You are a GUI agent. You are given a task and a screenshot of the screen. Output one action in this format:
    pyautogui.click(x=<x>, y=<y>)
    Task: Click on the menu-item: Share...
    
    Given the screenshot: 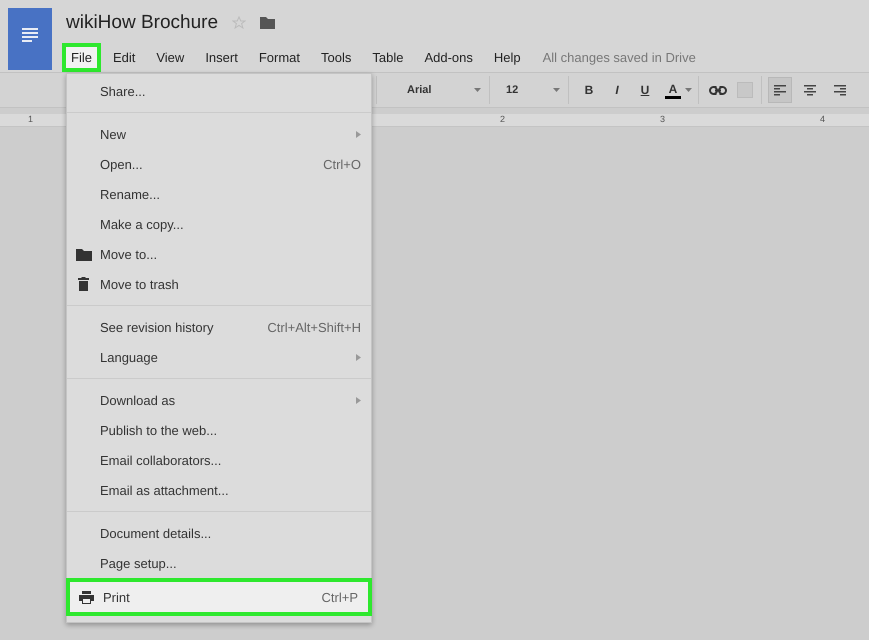 What is the action you would take?
    pyautogui.click(x=219, y=91)
    